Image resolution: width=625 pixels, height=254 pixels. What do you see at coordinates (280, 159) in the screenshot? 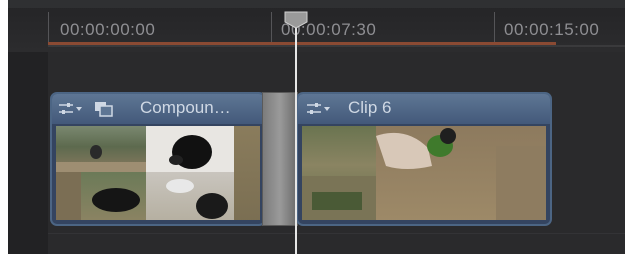
I see `cross-dissolve-transition` at bounding box center [280, 159].